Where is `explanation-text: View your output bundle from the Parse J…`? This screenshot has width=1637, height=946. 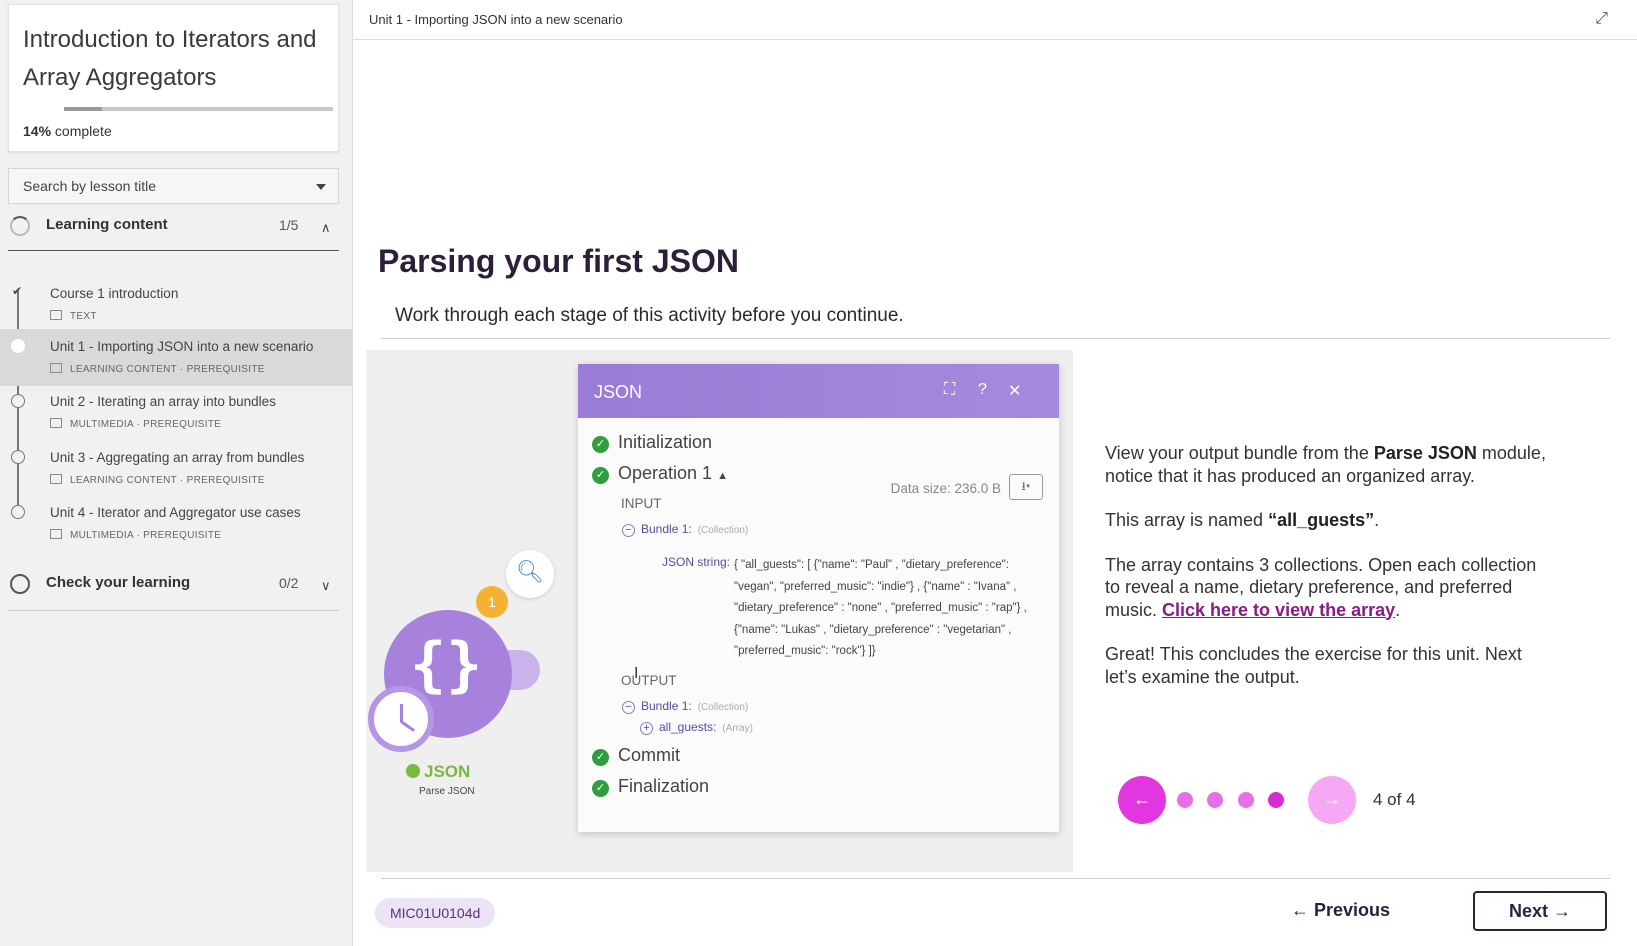 explanation-text: View your output bundle from the Parse J… is located at coordinates (1330, 576).